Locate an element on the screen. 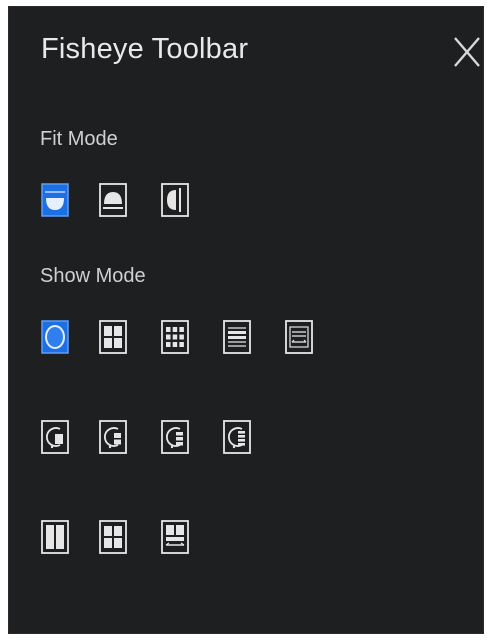  show-mode-quad-button is located at coordinates (113, 337).